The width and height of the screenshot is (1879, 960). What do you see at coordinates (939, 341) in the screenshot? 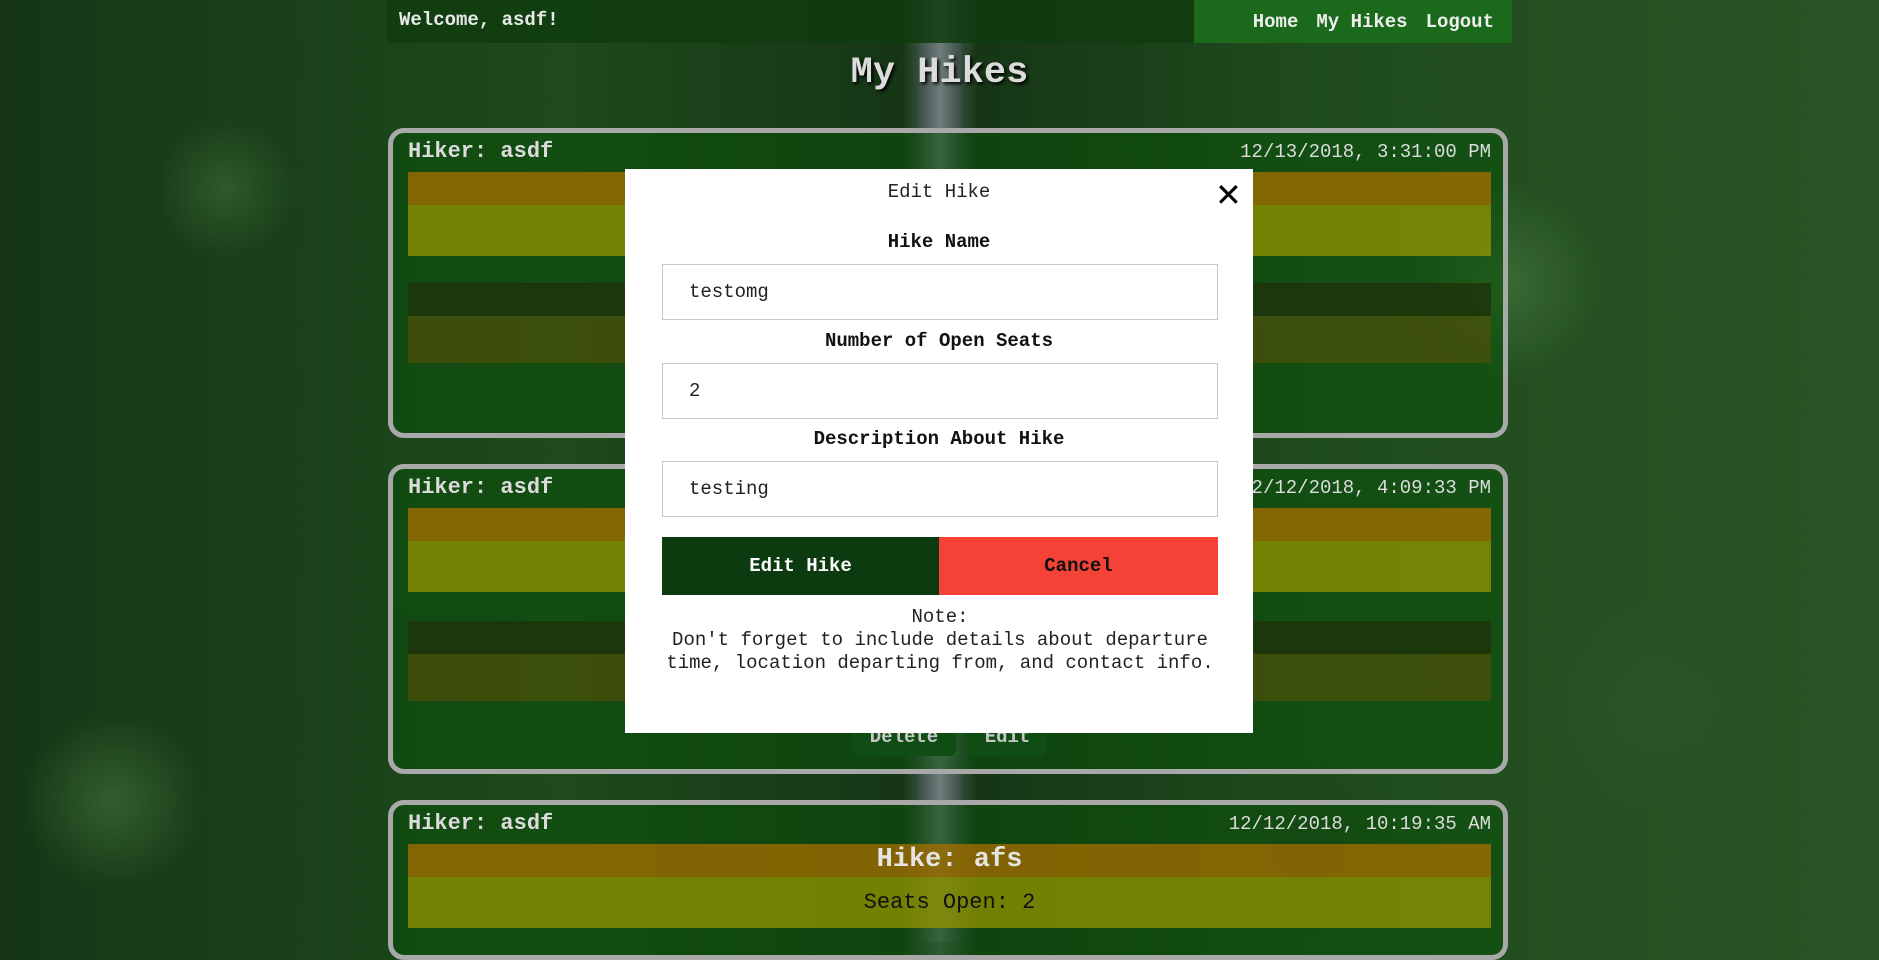
I see `seats-label: Number of Open Seats` at bounding box center [939, 341].